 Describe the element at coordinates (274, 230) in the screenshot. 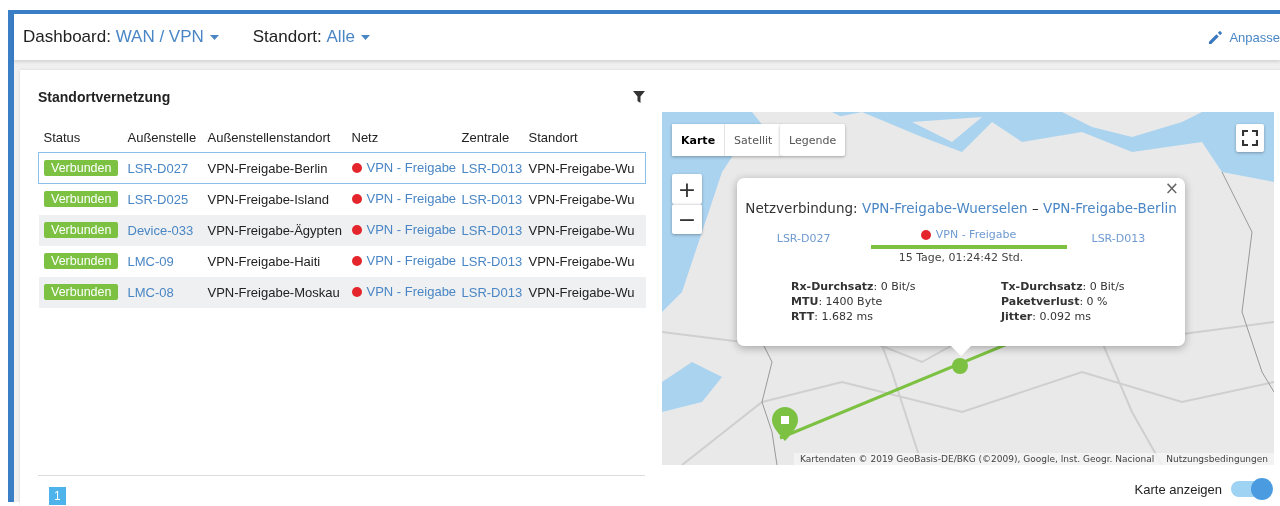

I see `table-cell: VPN-Freigabe-Ägypten` at that location.